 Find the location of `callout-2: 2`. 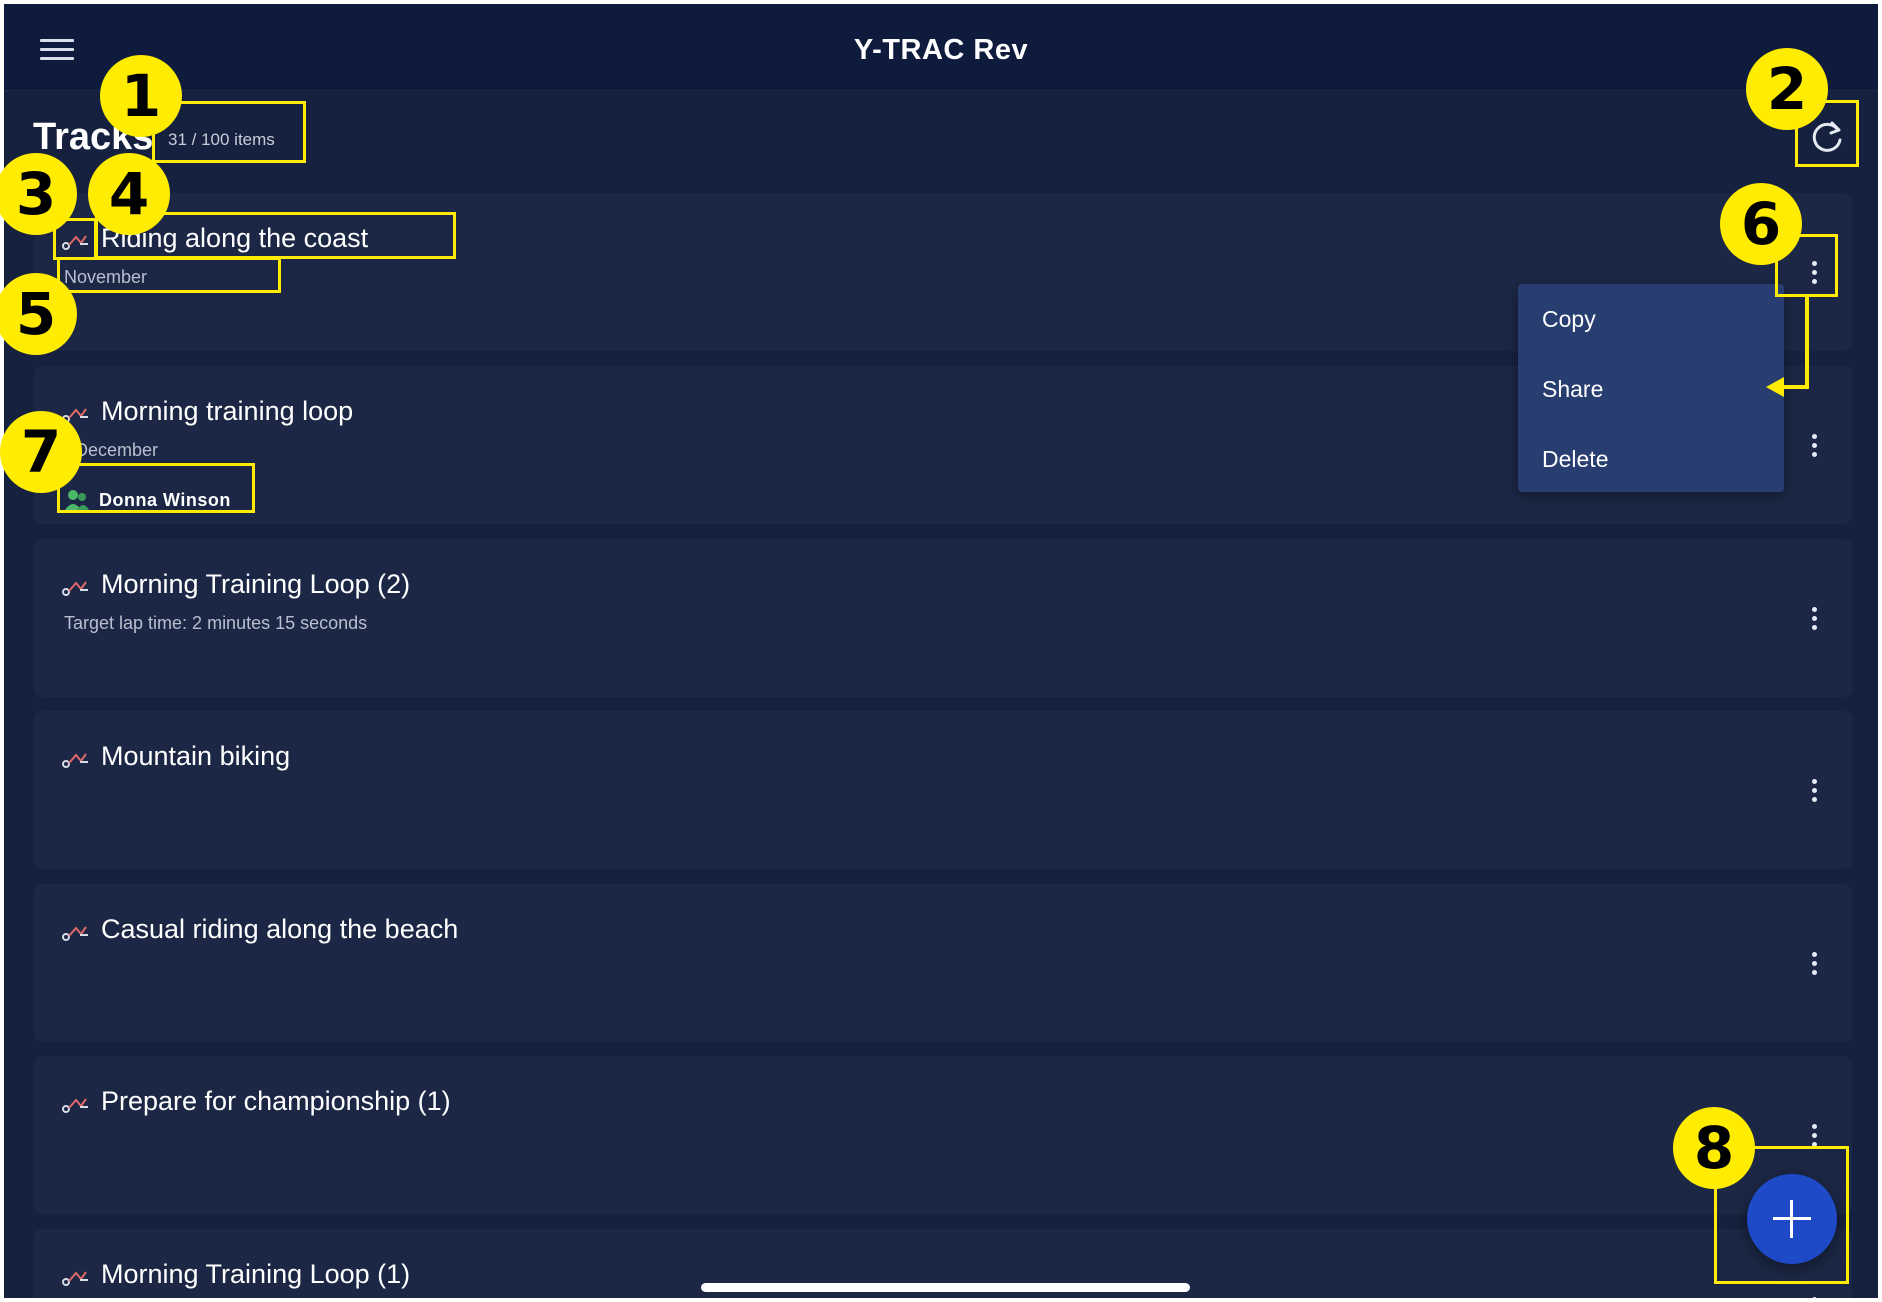

callout-2: 2 is located at coordinates (1787, 89).